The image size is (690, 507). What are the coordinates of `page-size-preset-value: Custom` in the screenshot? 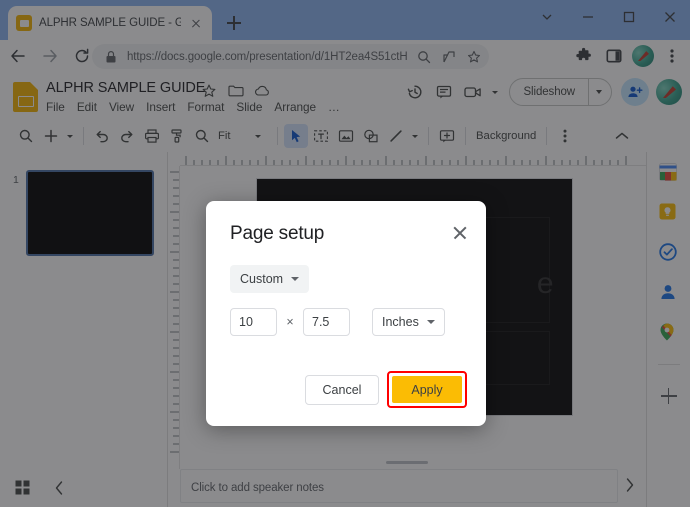 It's located at (262, 279).